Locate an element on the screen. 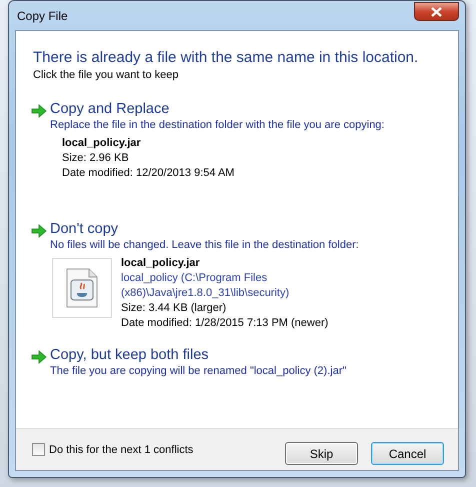  option-description: No files will be changed. Leave this file in the destination folder: is located at coordinates (204, 245).